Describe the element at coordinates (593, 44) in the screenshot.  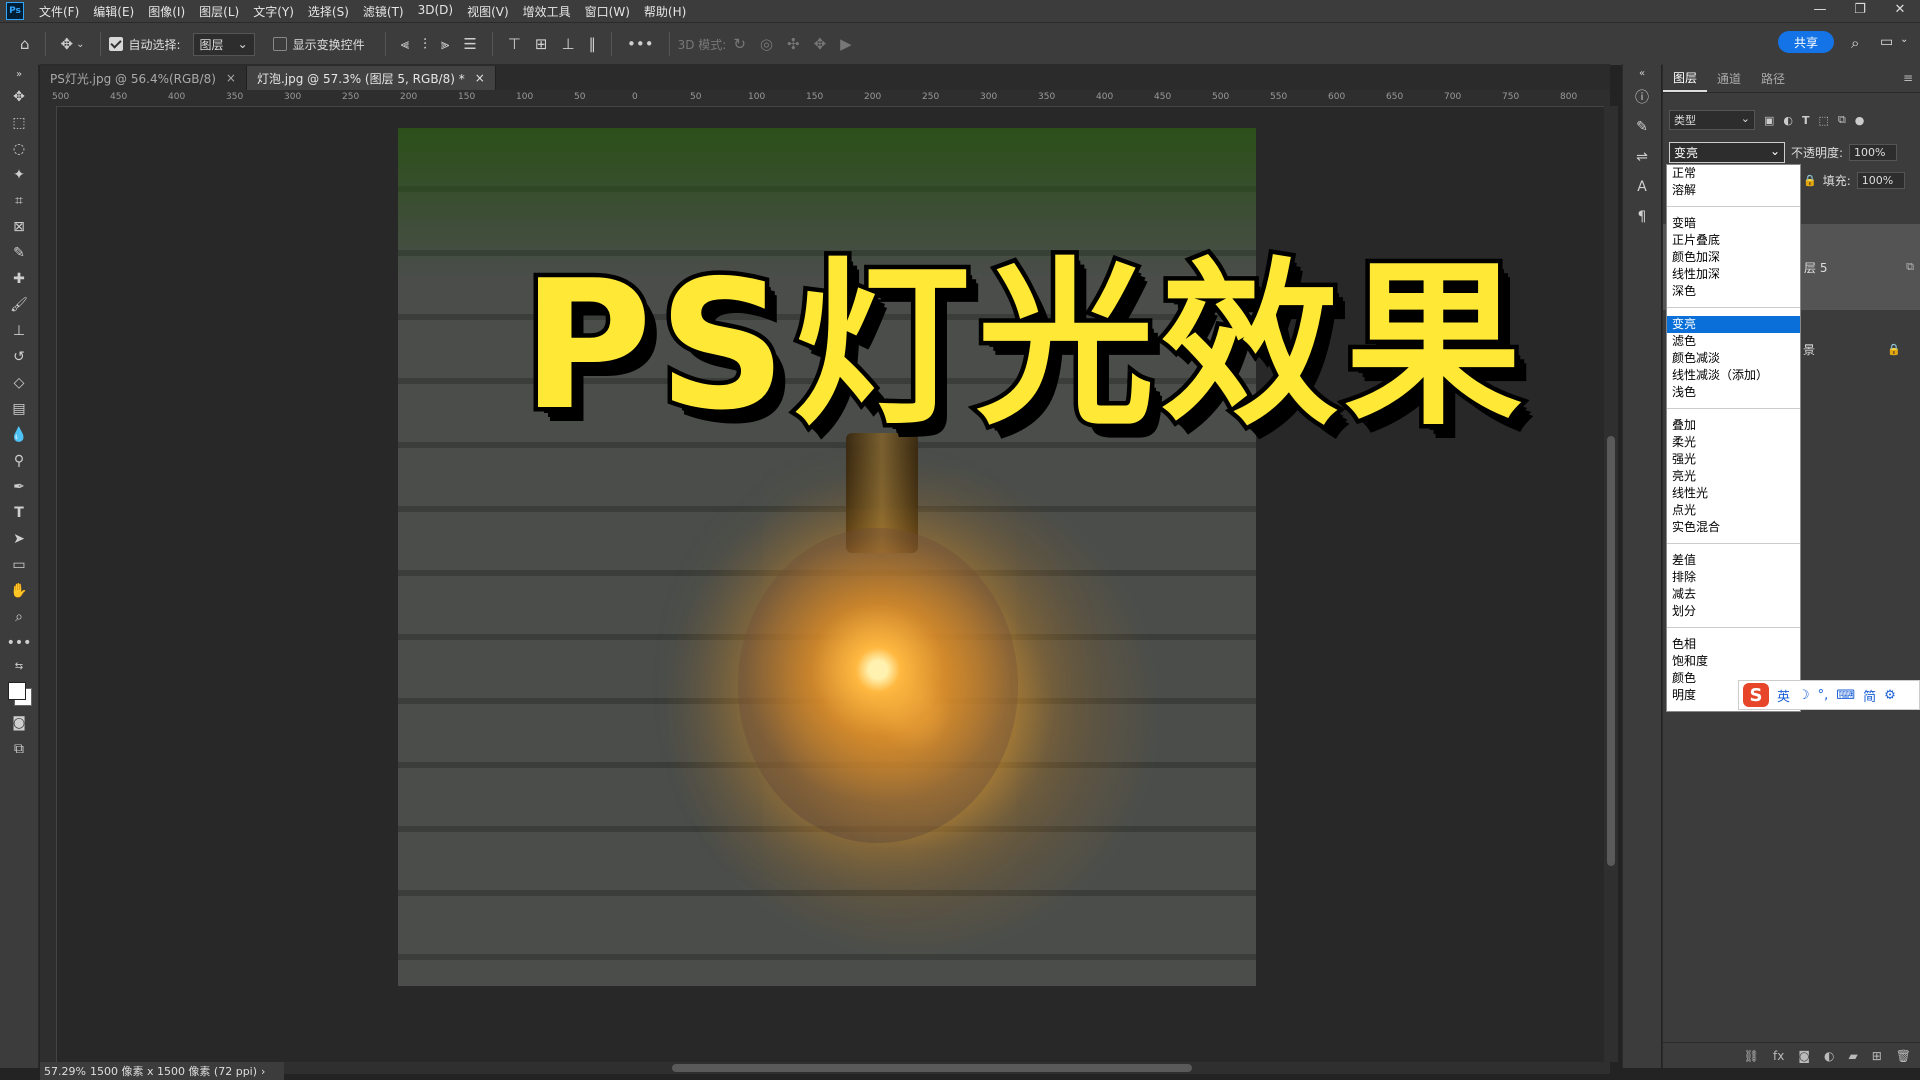
I see `distribute-horizontal-icon: ∥` at that location.